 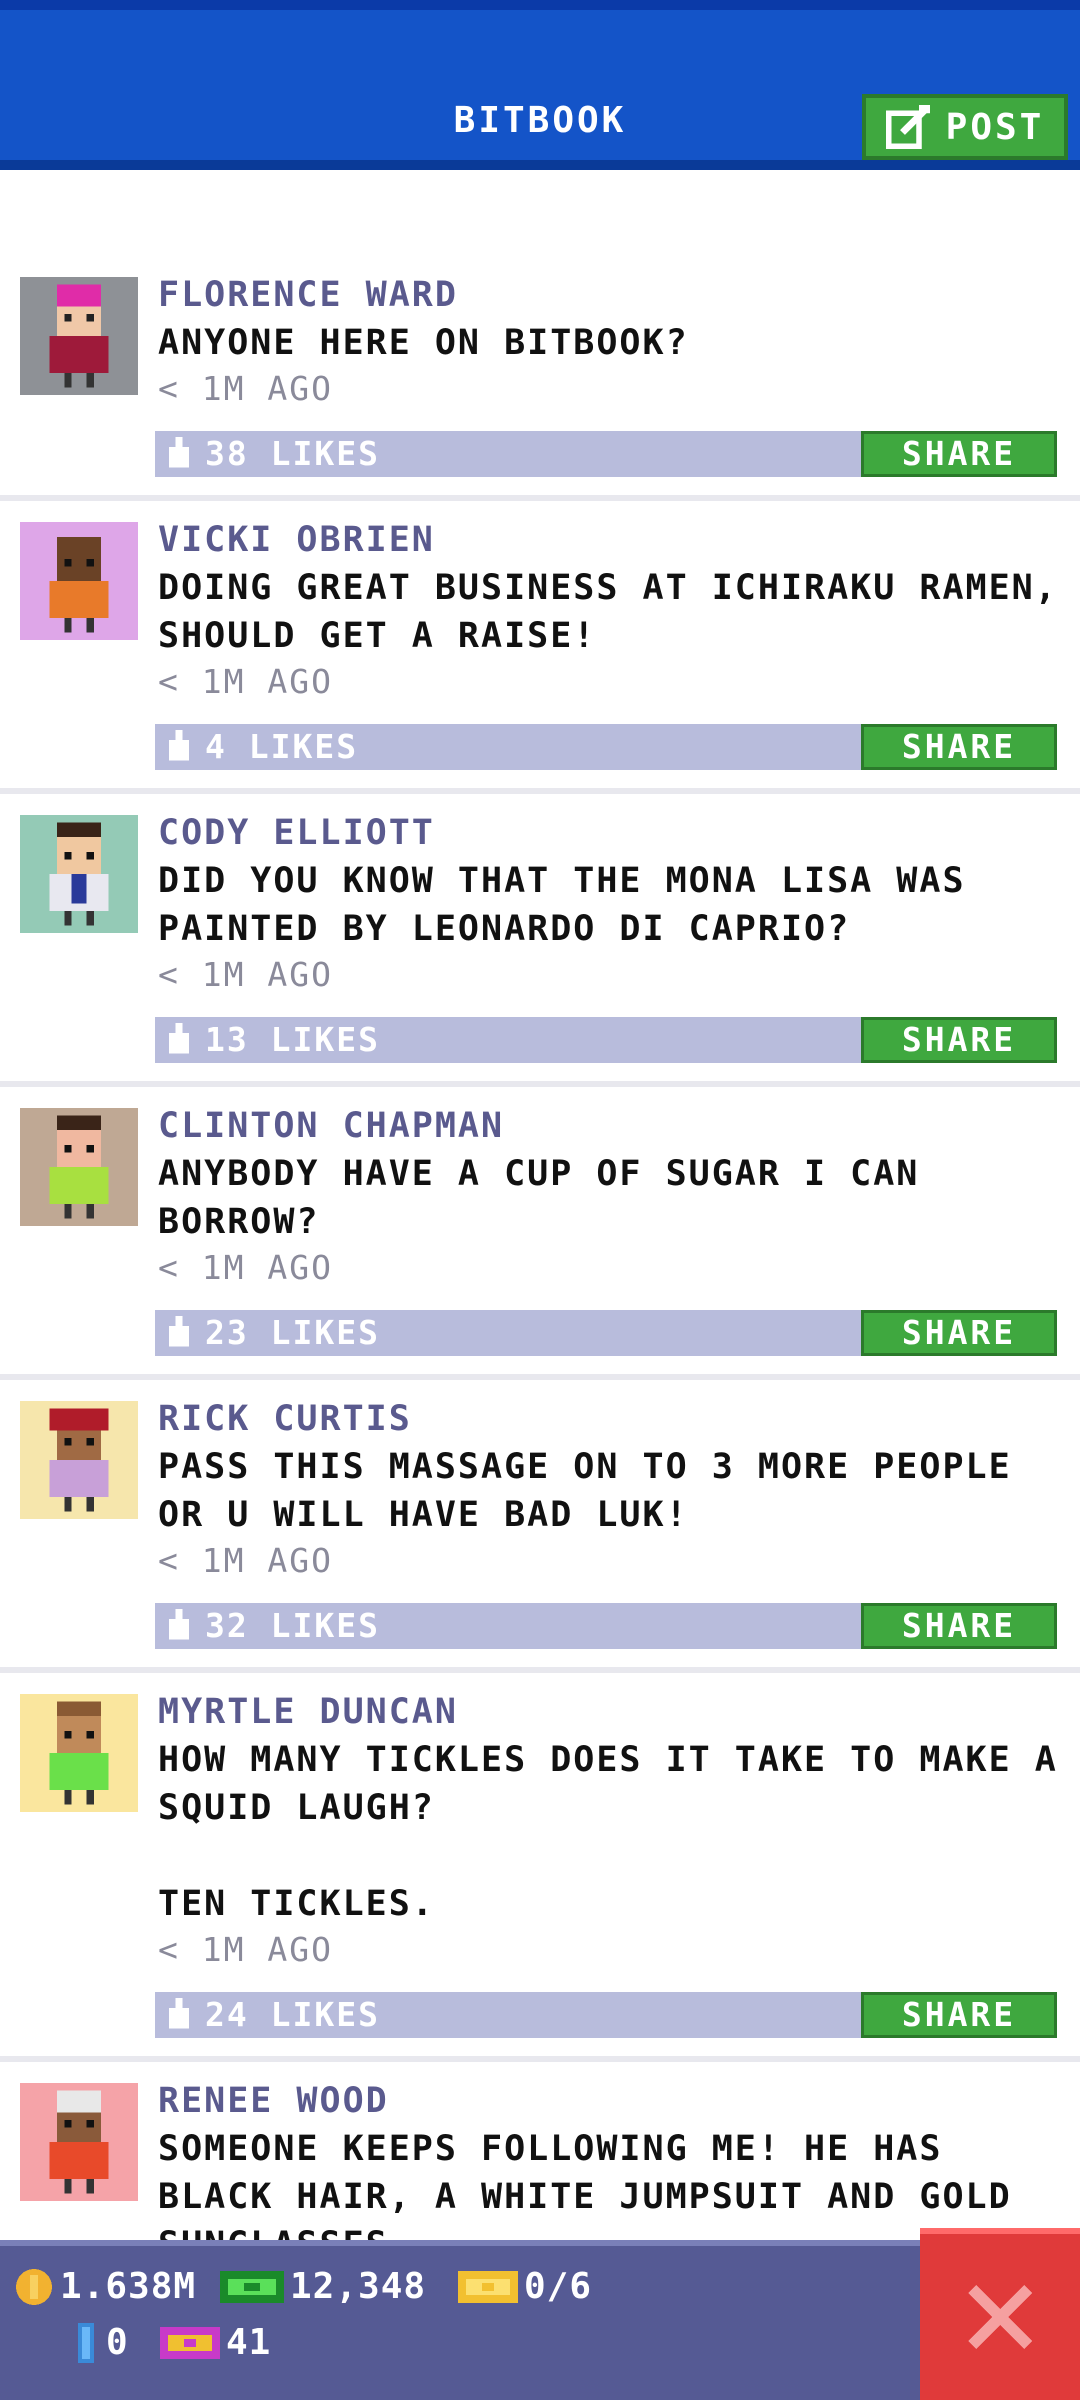 I want to click on likes-bar: 38 LIKES SHARE, so click(x=606, y=454).